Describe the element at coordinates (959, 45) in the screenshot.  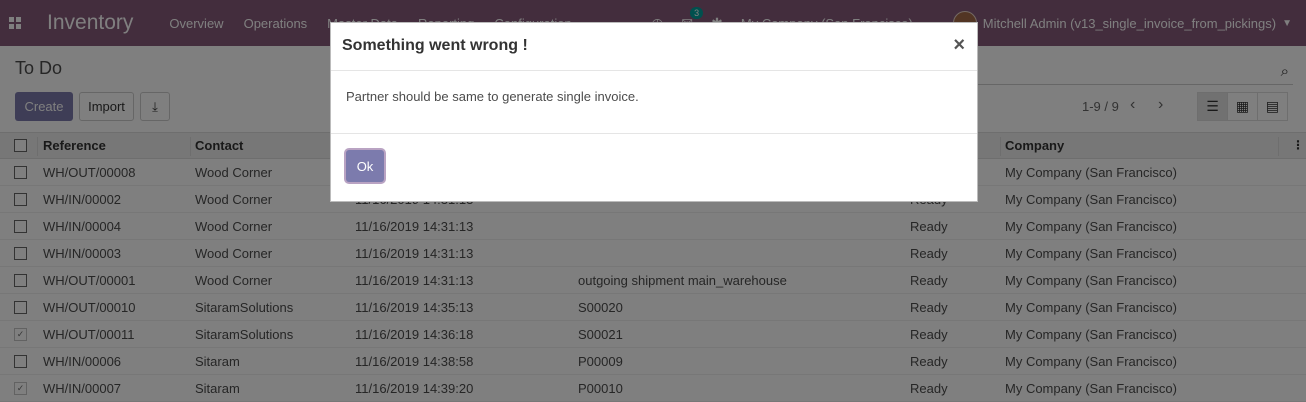
I see `close-icon: ×` at that location.